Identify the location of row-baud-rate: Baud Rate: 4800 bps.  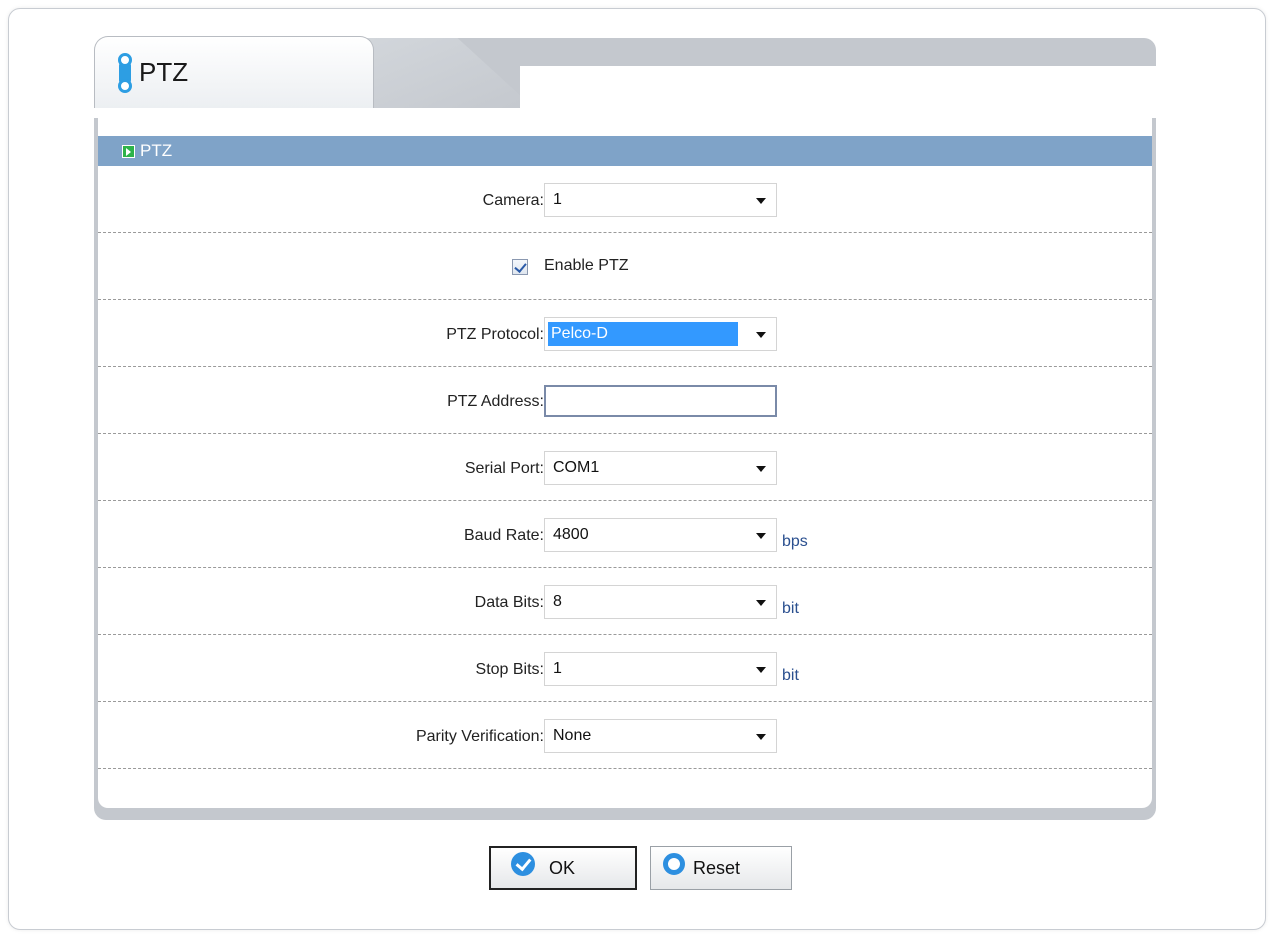
(625, 534).